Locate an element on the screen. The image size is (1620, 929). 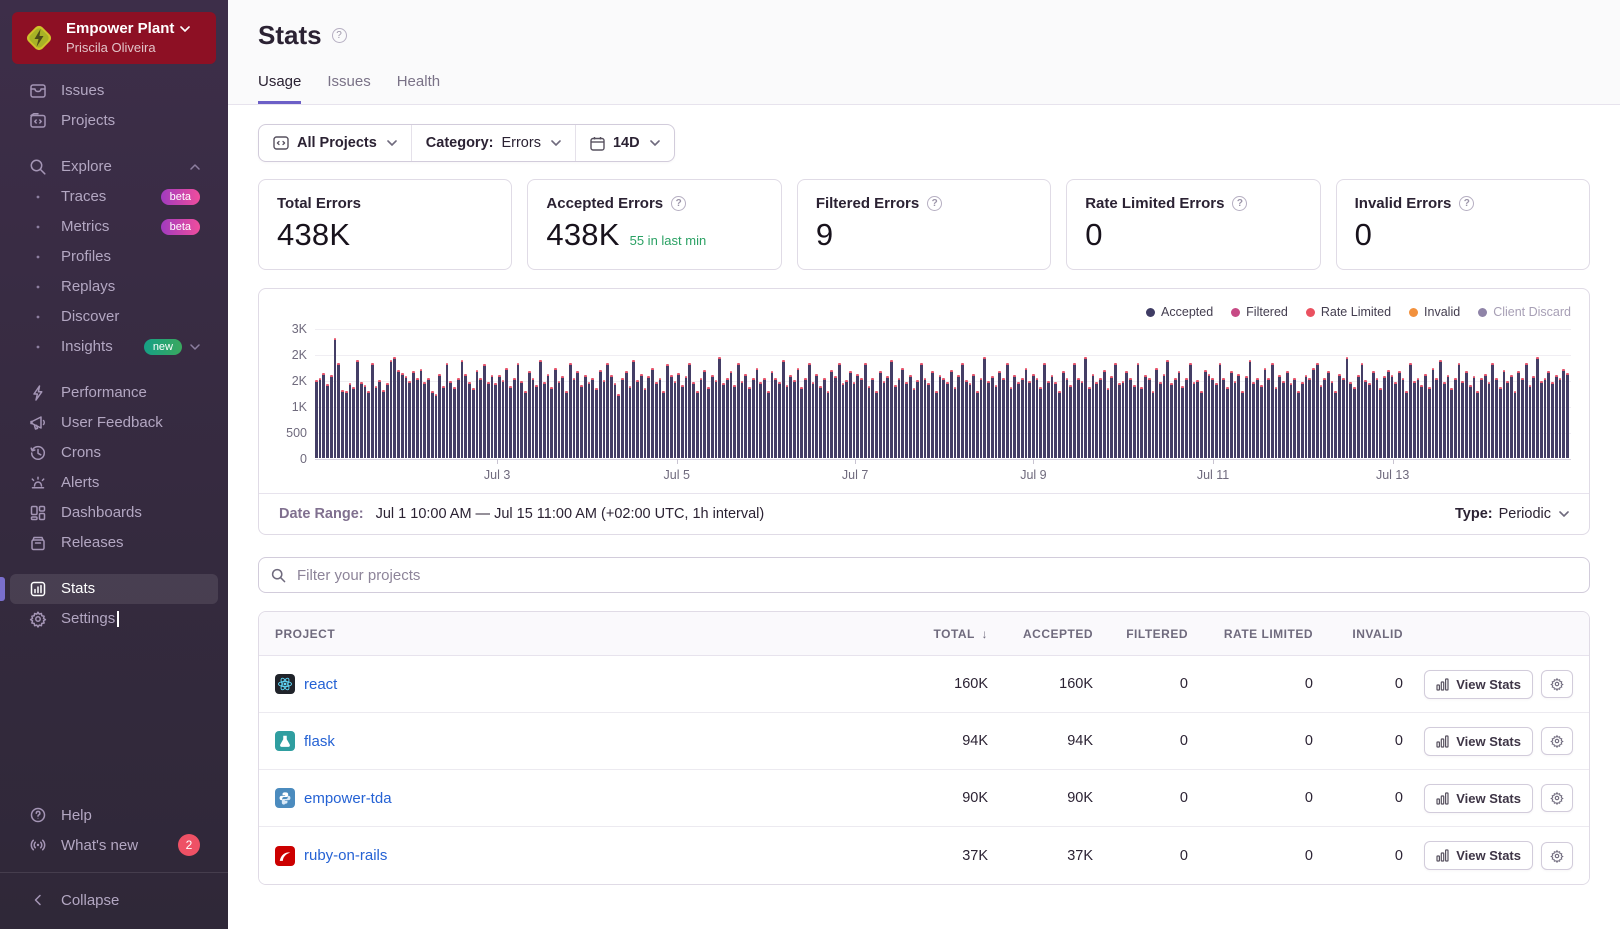
legend-item-client-discard: Client Discard is located at coordinates (1524, 312).